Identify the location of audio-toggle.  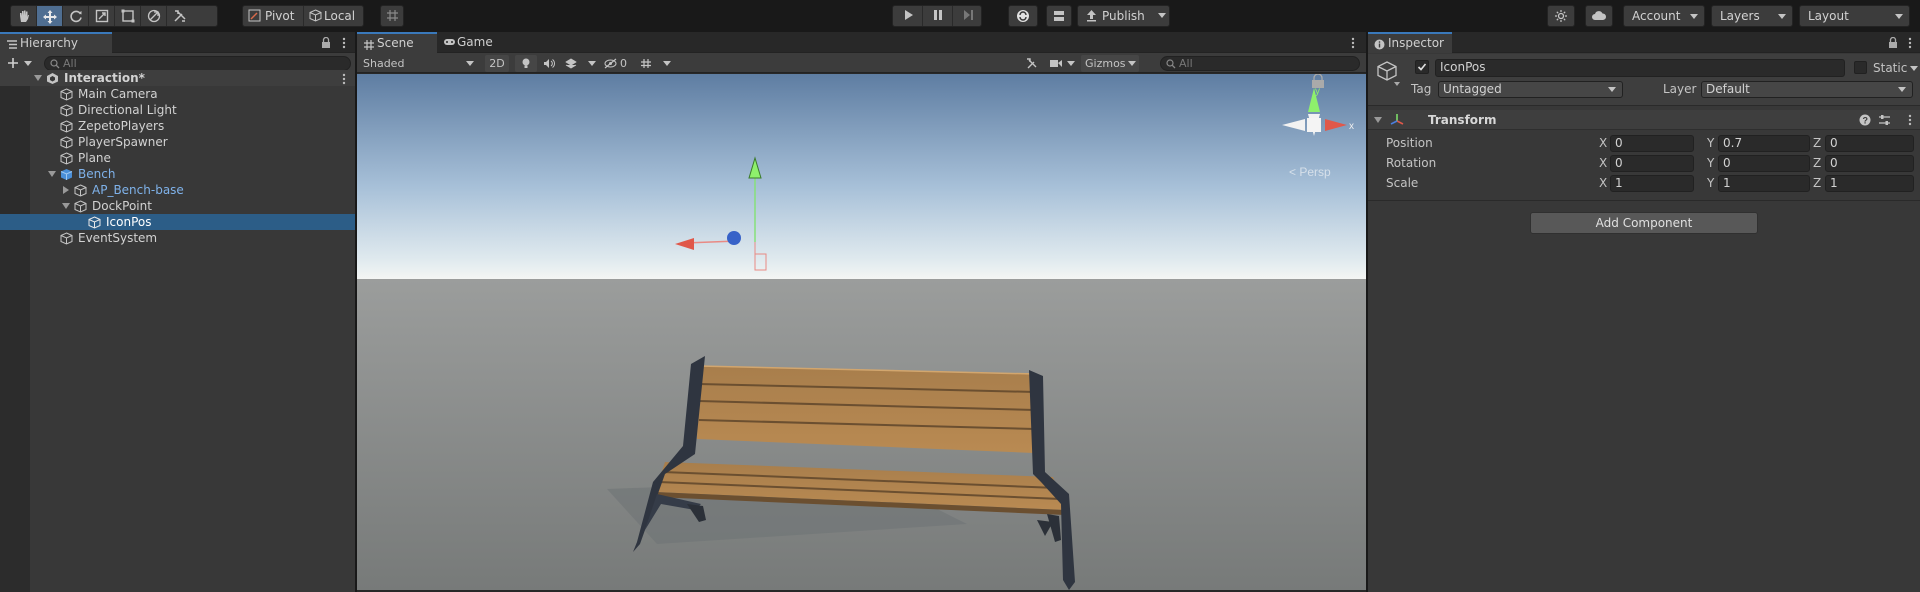
(549, 63).